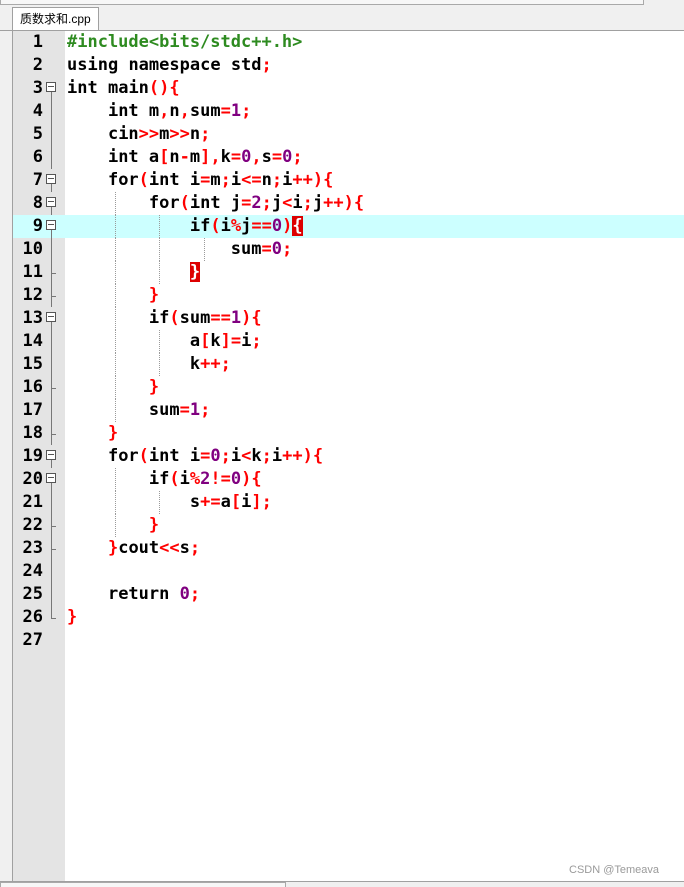 The width and height of the screenshot is (684, 887). I want to click on horizontal-scrollbar-bottom, so click(143, 884).